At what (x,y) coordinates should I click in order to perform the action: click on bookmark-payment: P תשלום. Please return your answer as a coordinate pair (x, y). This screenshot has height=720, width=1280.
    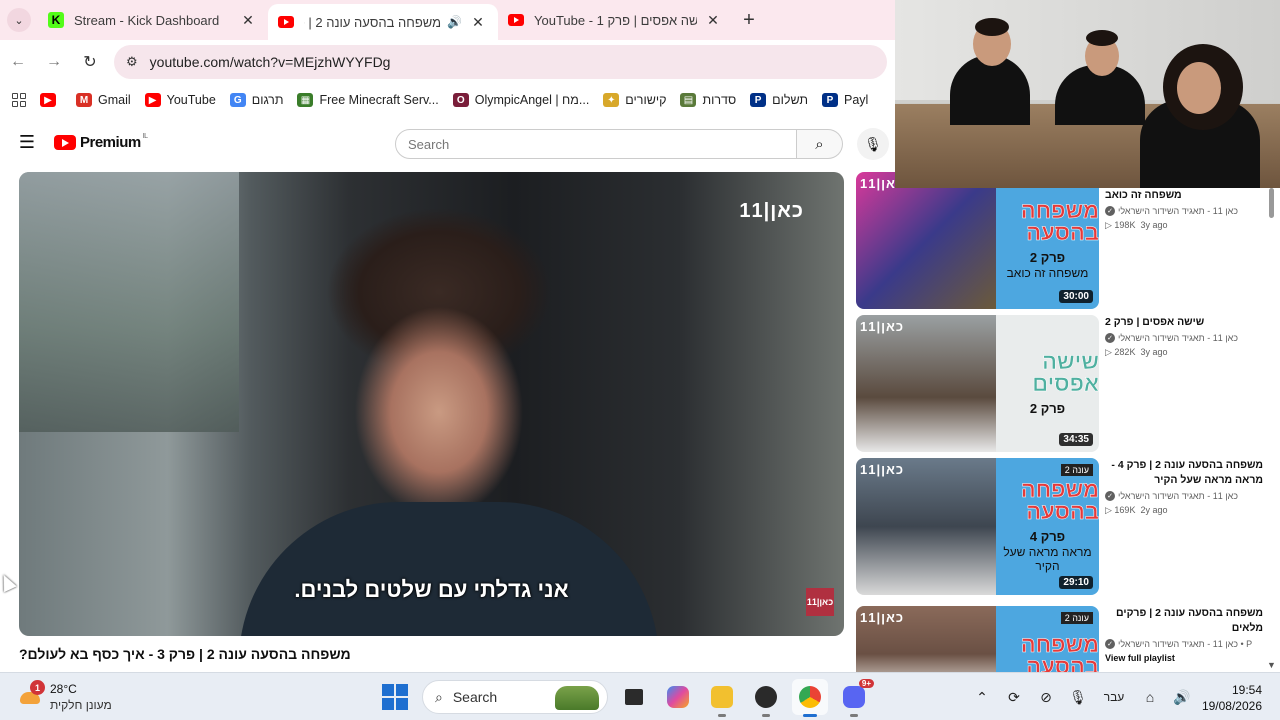
    Looking at the image, I should click on (779, 100).